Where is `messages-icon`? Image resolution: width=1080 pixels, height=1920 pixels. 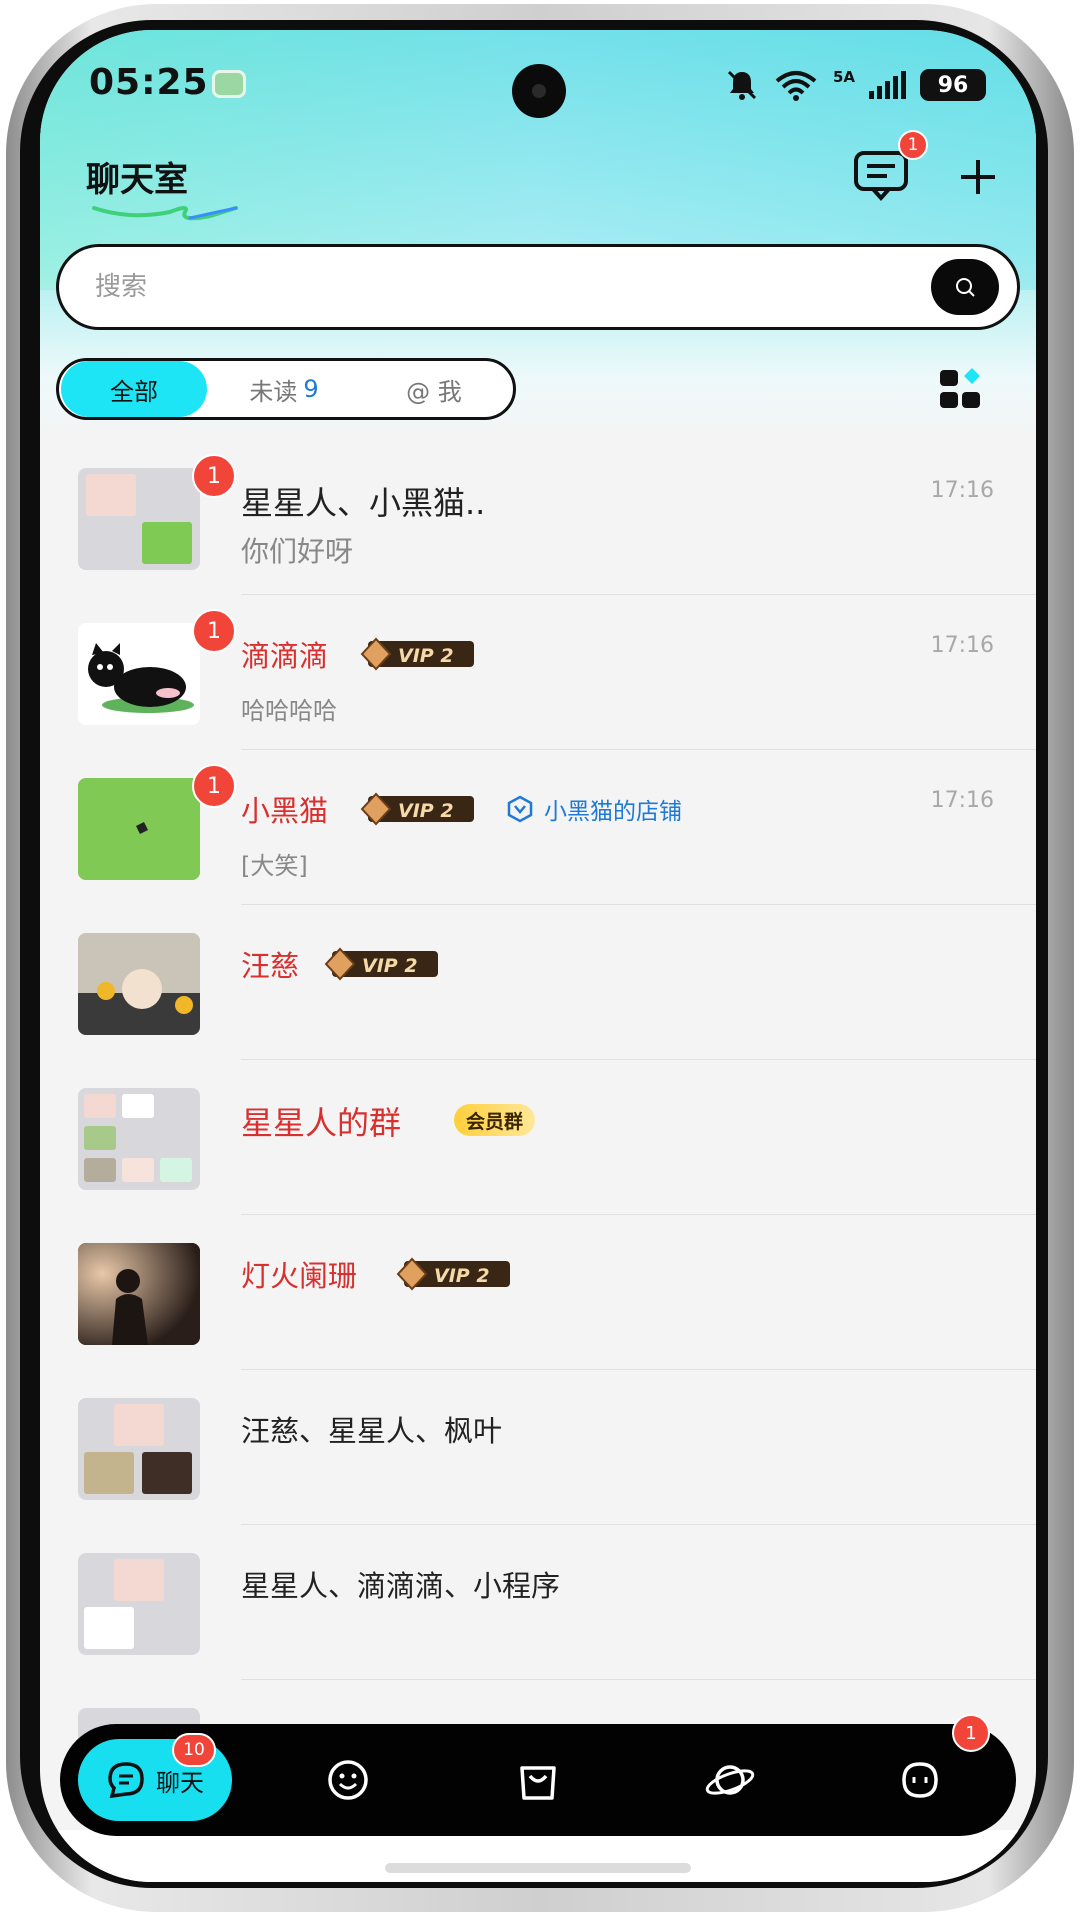 messages-icon is located at coordinates (882, 176).